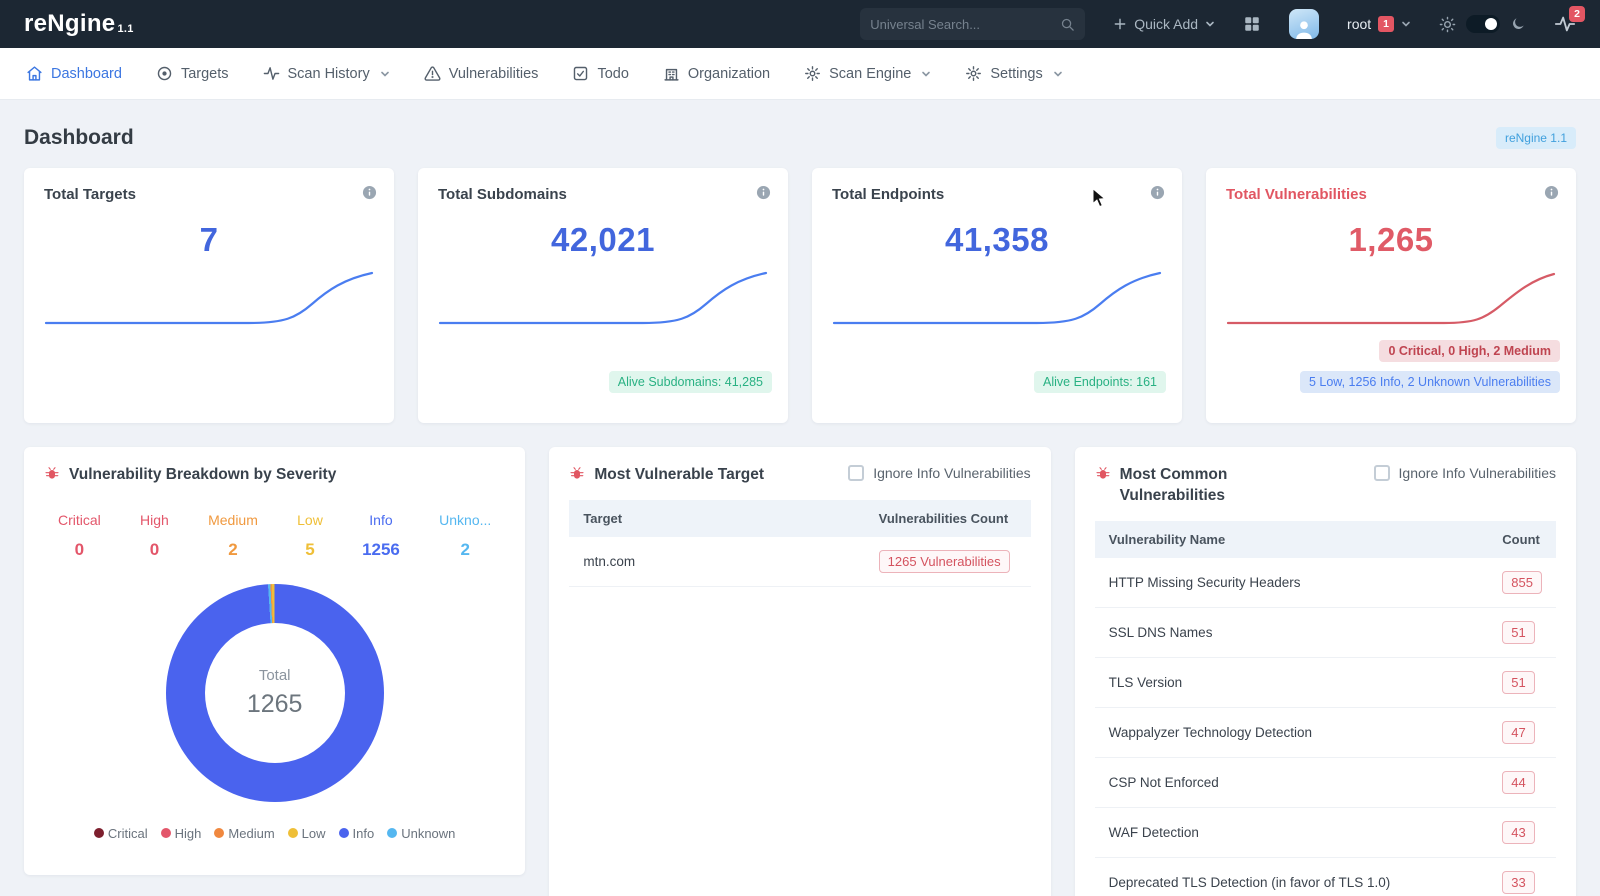  Describe the element at coordinates (192, 73) in the screenshot. I see `nav-item-targets: Targets` at that location.